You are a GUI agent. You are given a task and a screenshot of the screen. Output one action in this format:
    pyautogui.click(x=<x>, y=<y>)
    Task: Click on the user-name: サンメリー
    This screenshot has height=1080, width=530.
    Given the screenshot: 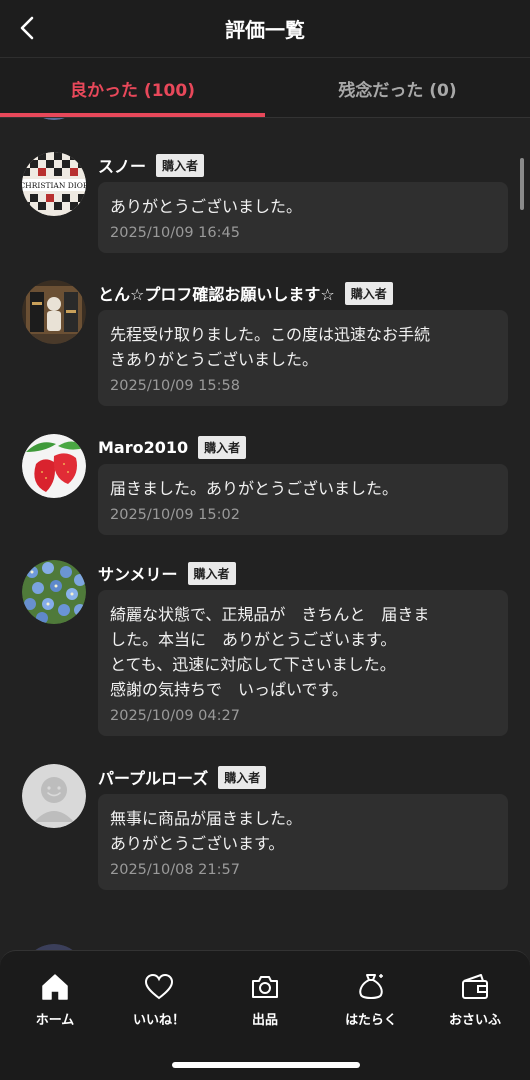 What is the action you would take?
    pyautogui.click(x=138, y=573)
    